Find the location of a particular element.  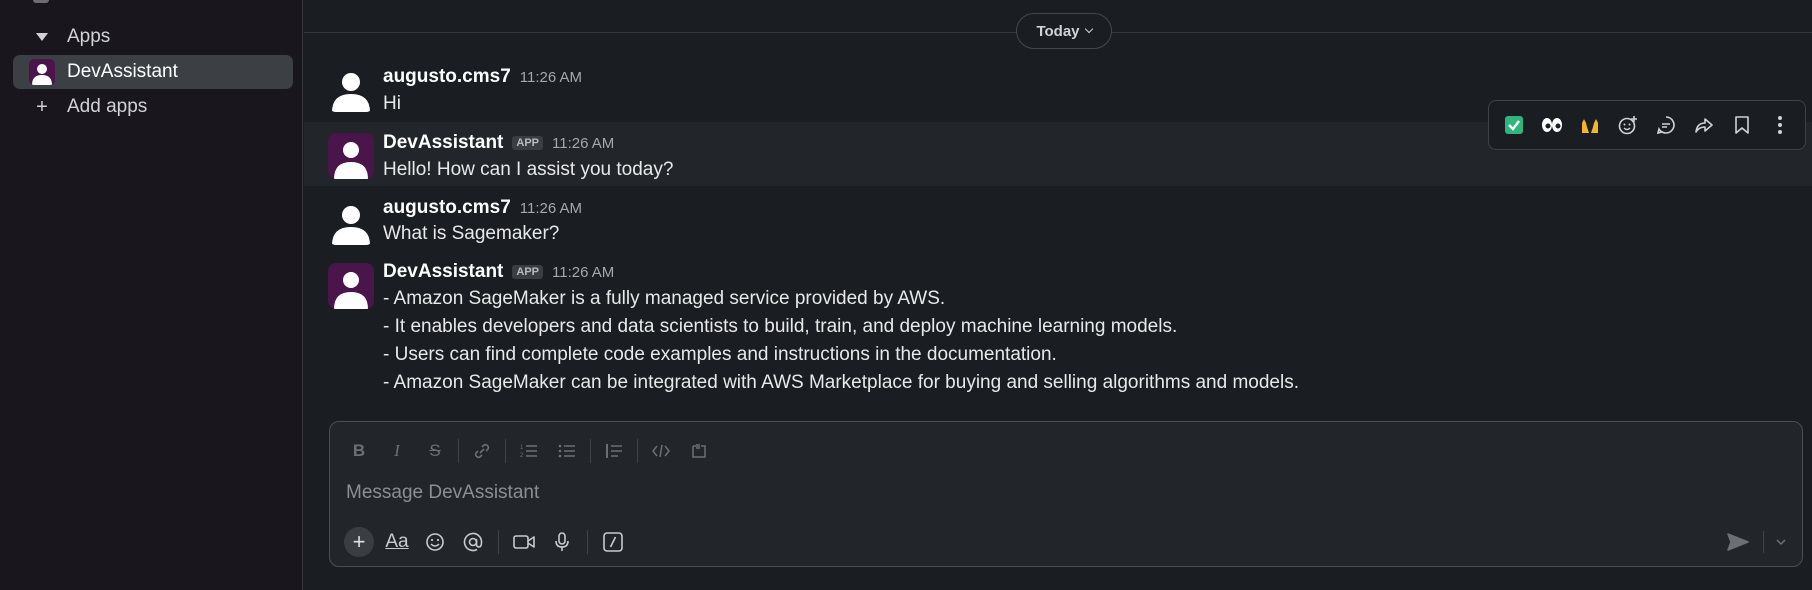

apps-section-label: Apps is located at coordinates (89, 36).